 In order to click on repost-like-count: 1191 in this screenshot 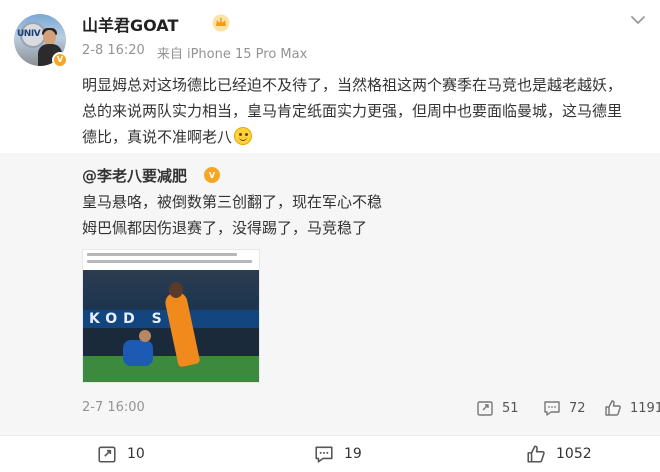, I will do `click(645, 408)`.